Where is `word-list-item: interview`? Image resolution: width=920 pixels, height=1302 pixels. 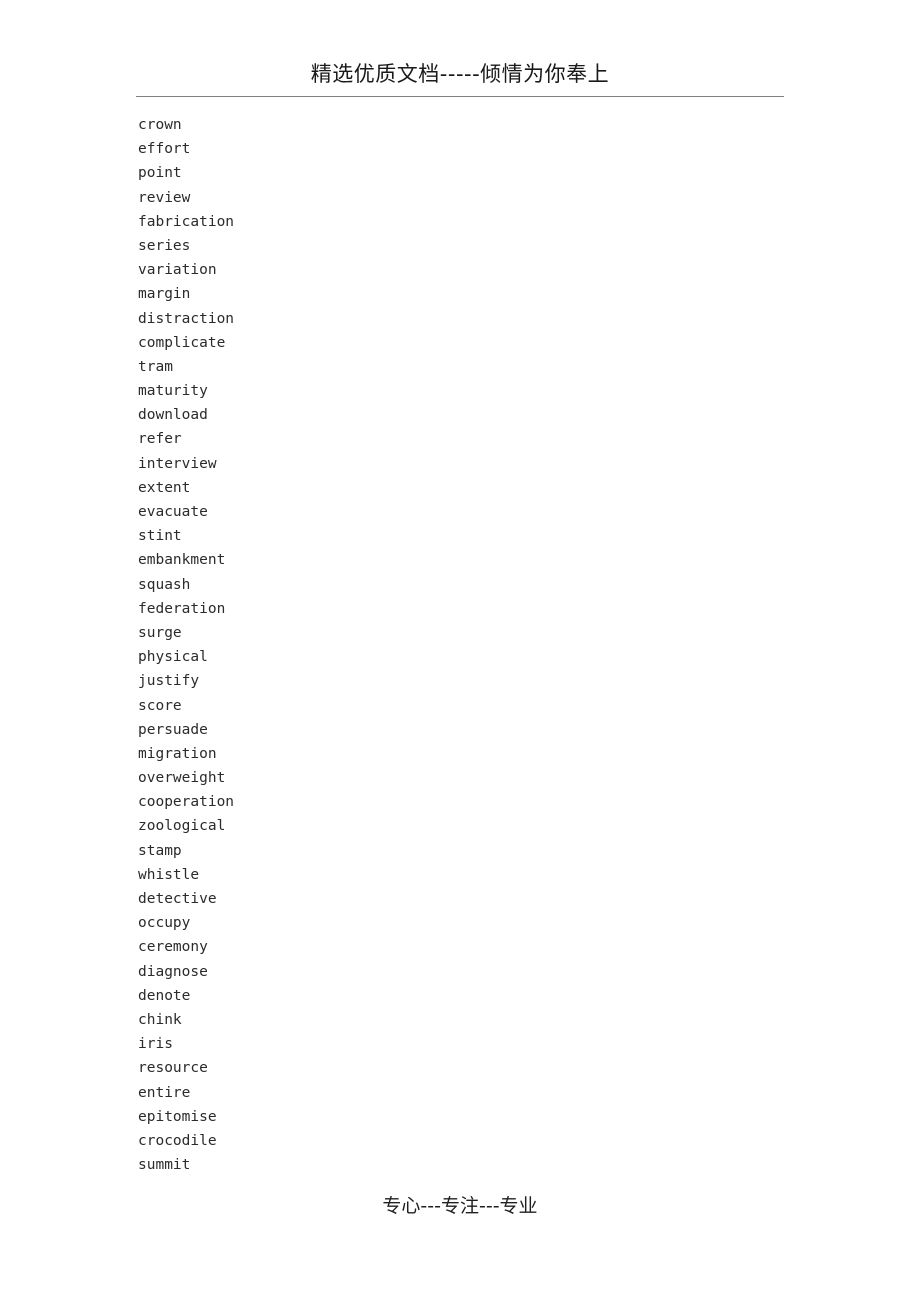
word-list-item: interview is located at coordinates (177, 463).